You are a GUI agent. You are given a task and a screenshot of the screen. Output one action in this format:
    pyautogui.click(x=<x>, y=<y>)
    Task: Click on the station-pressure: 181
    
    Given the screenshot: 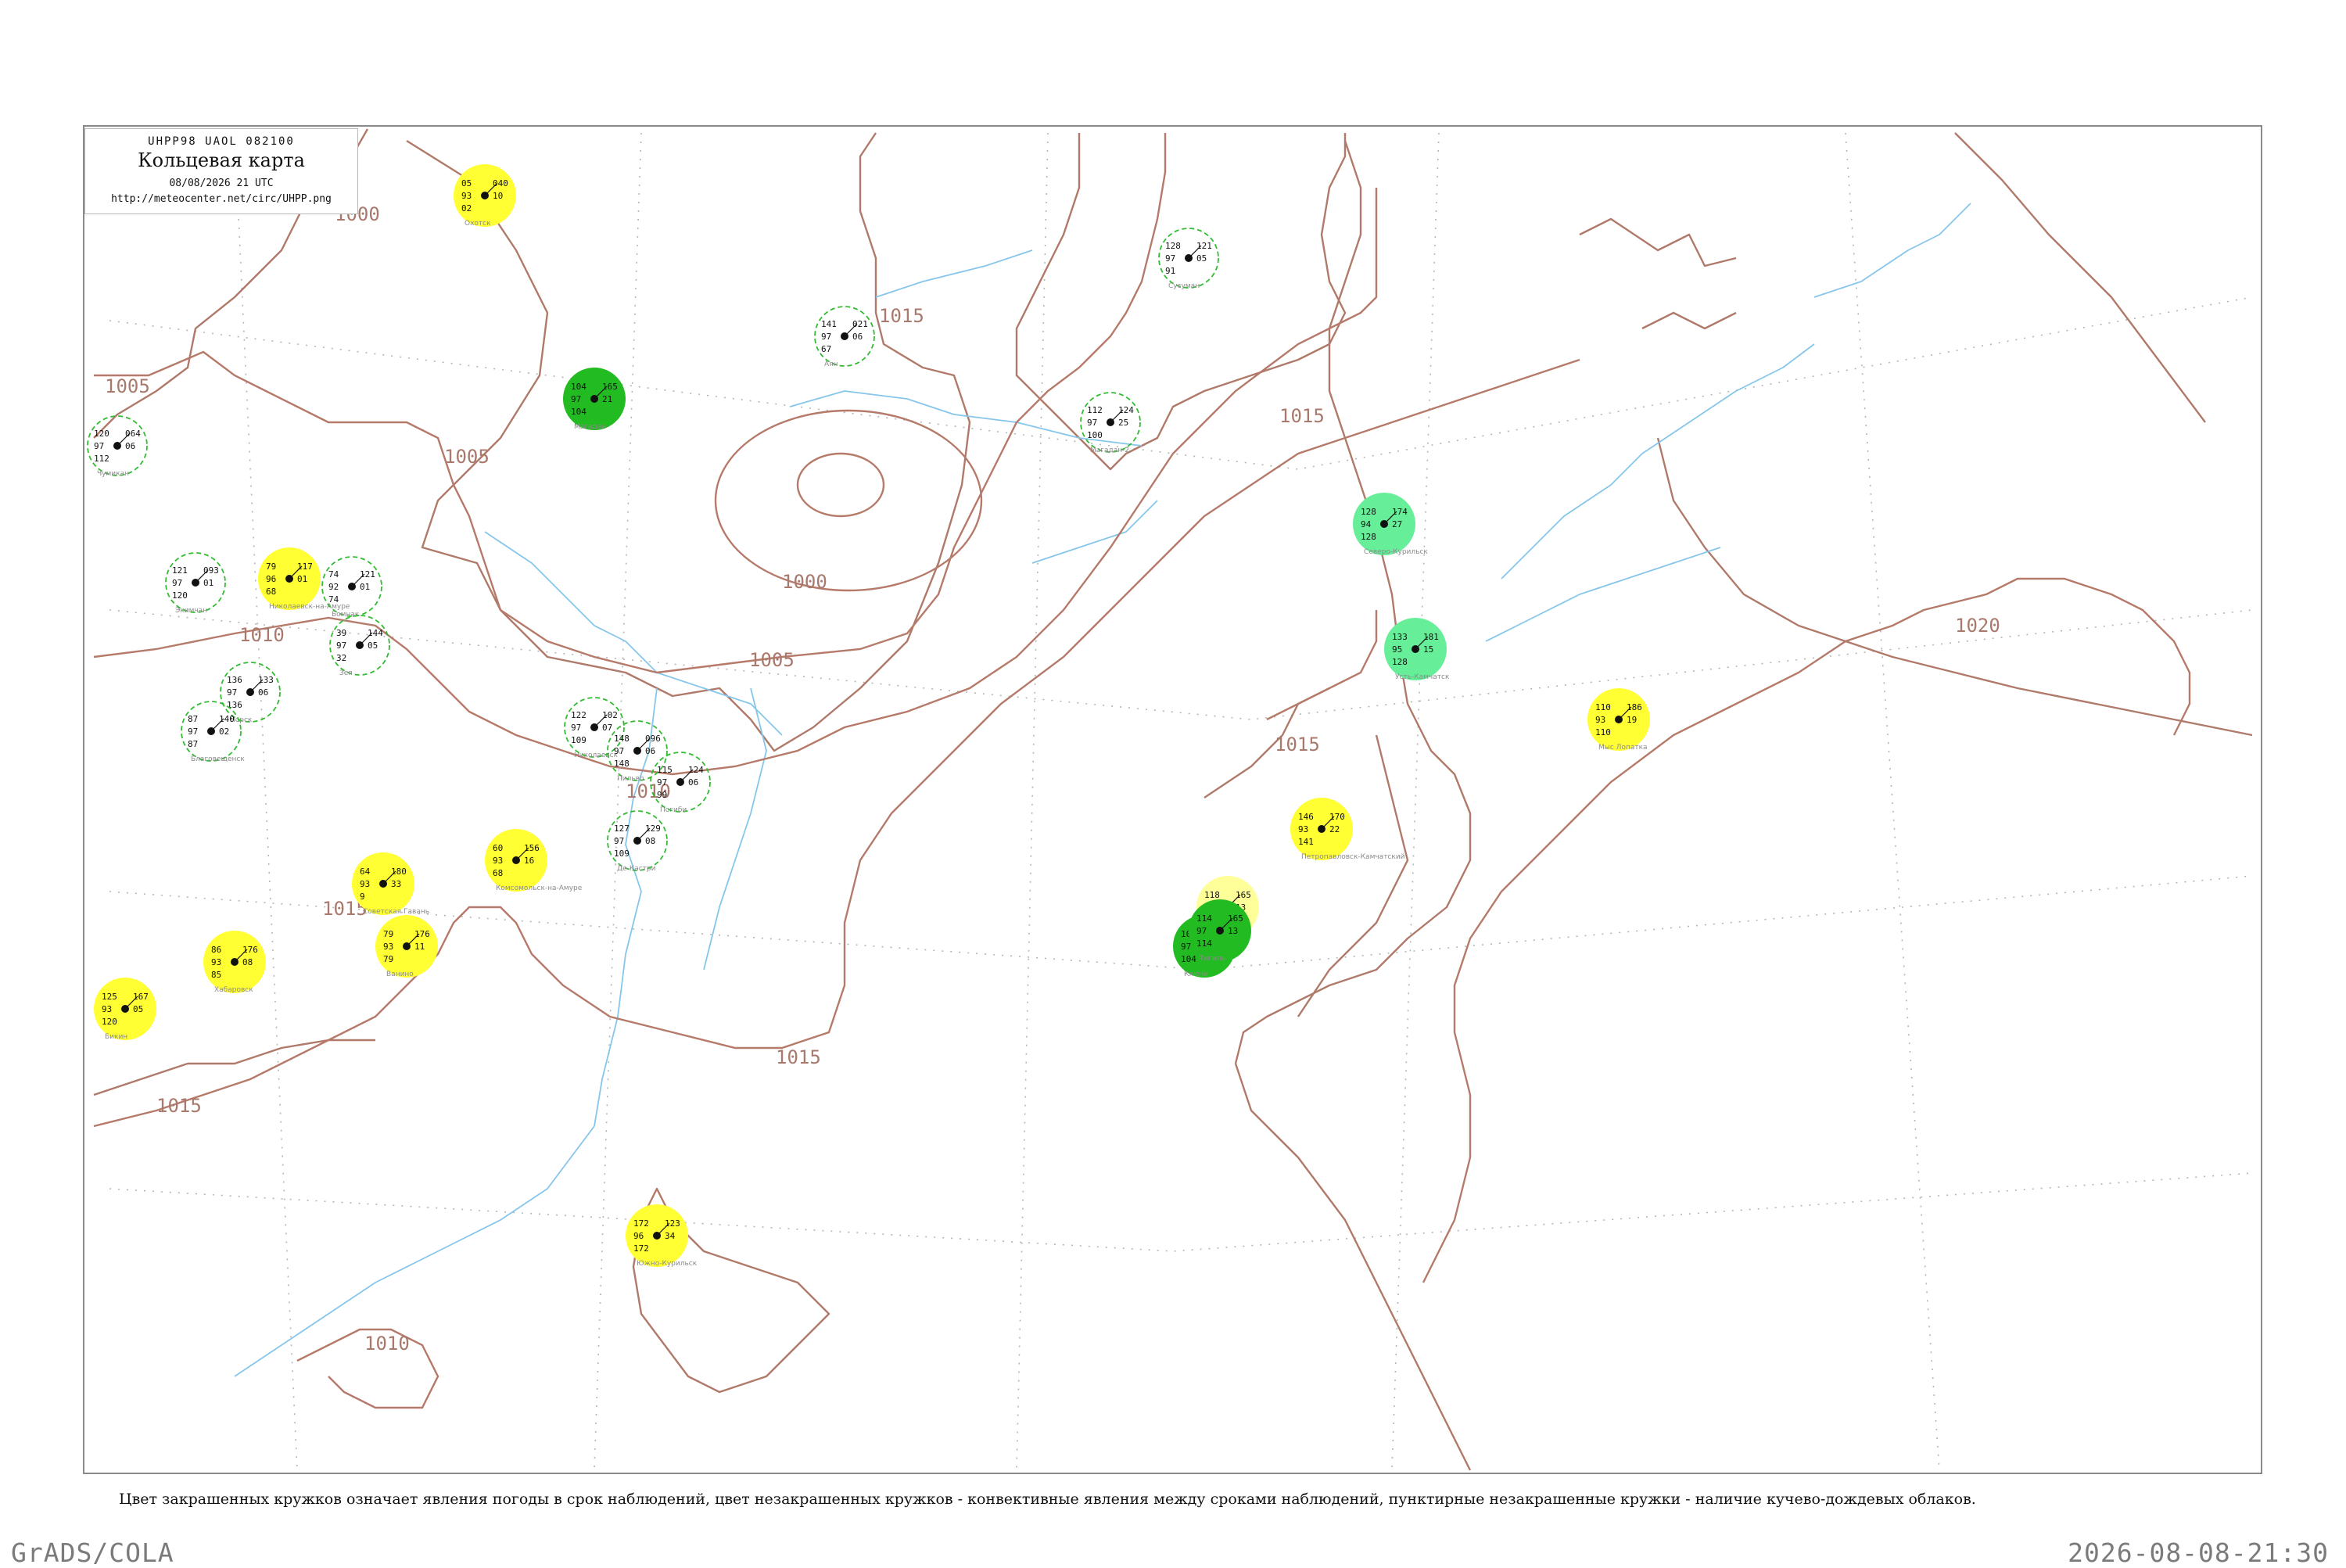 What is the action you would take?
    pyautogui.click(x=1431, y=637)
    